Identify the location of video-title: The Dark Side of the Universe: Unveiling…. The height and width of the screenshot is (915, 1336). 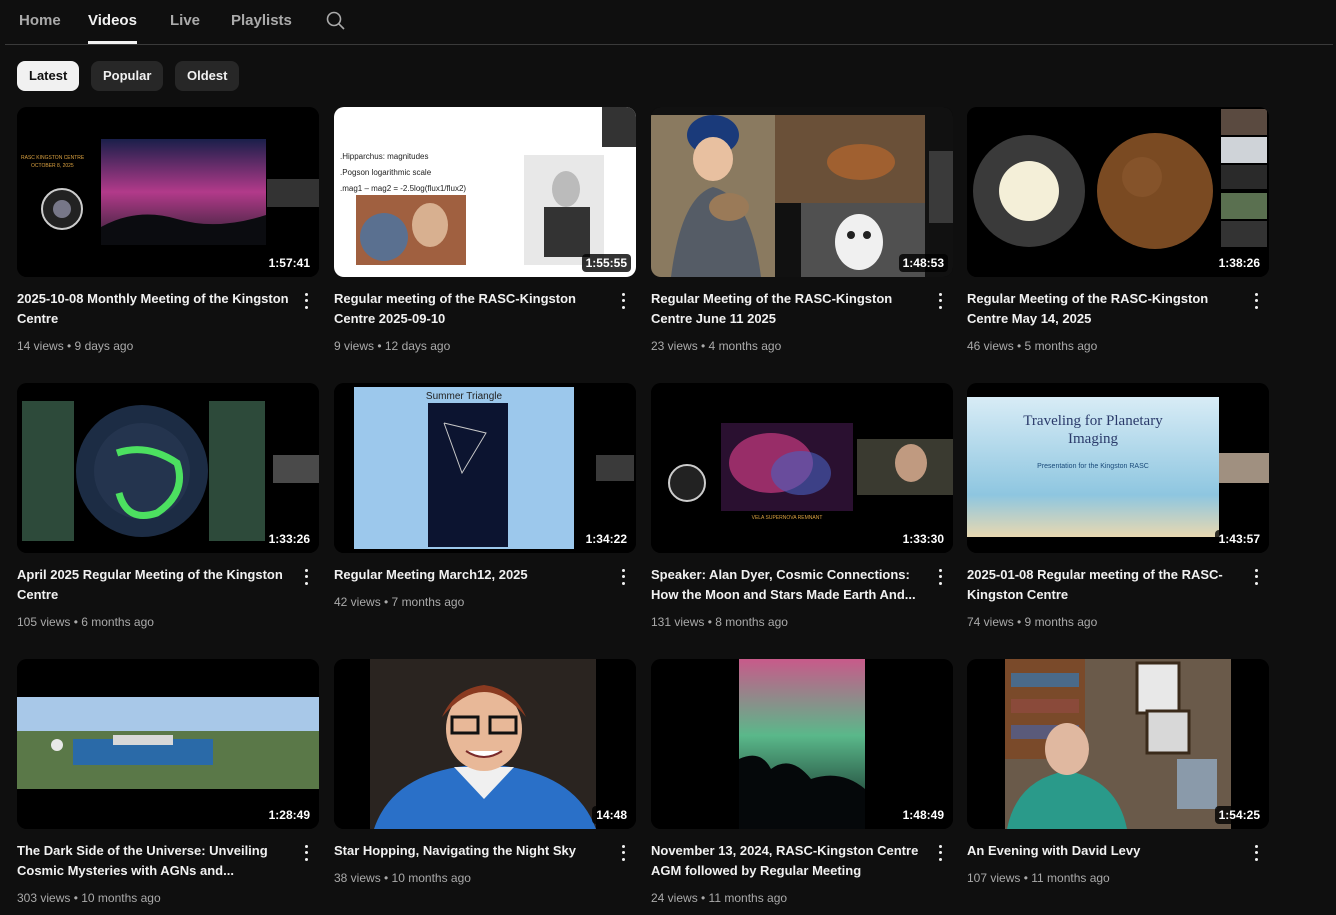
(153, 861).